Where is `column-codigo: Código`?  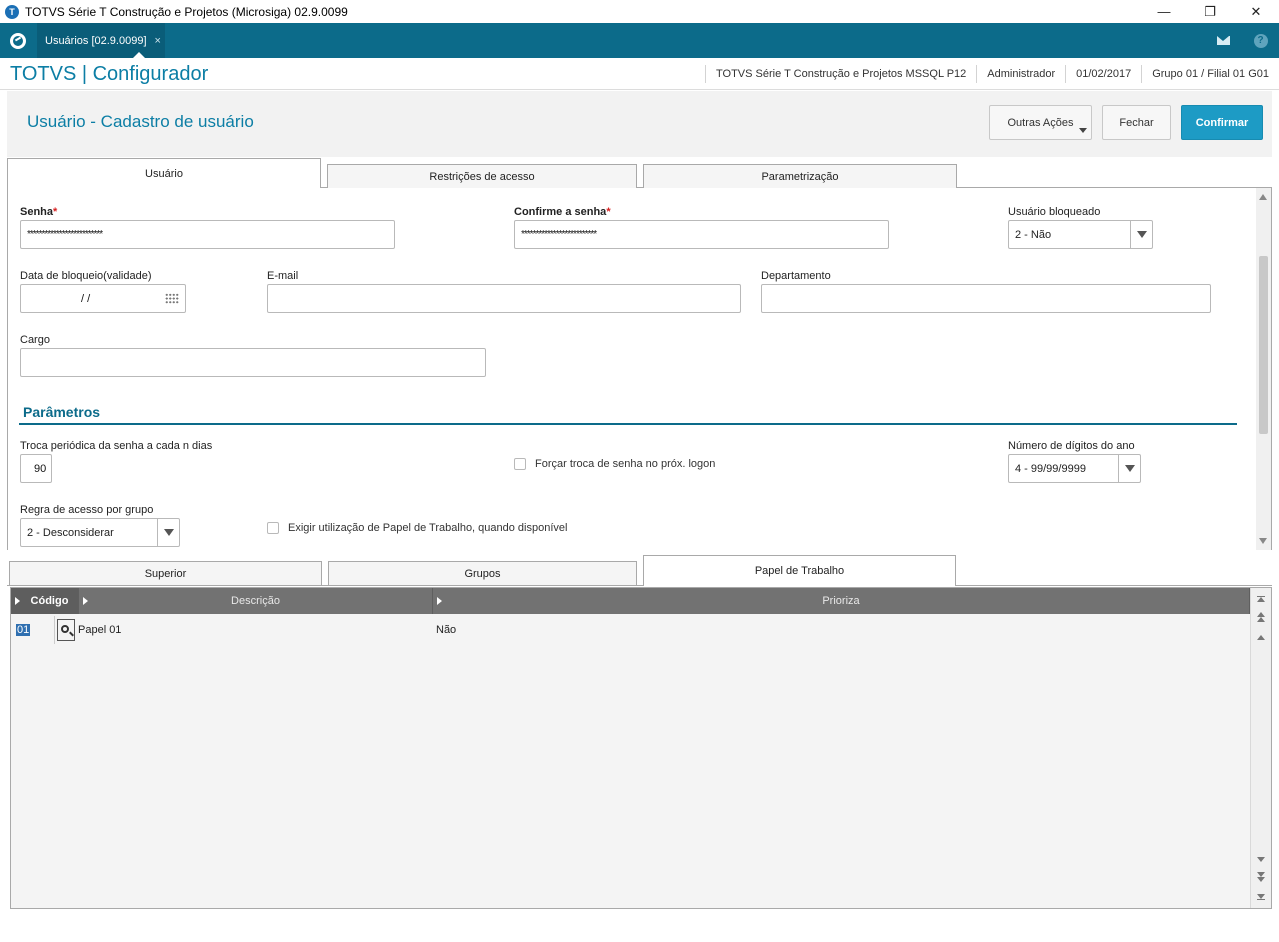
column-codigo: Código is located at coordinates (45, 601).